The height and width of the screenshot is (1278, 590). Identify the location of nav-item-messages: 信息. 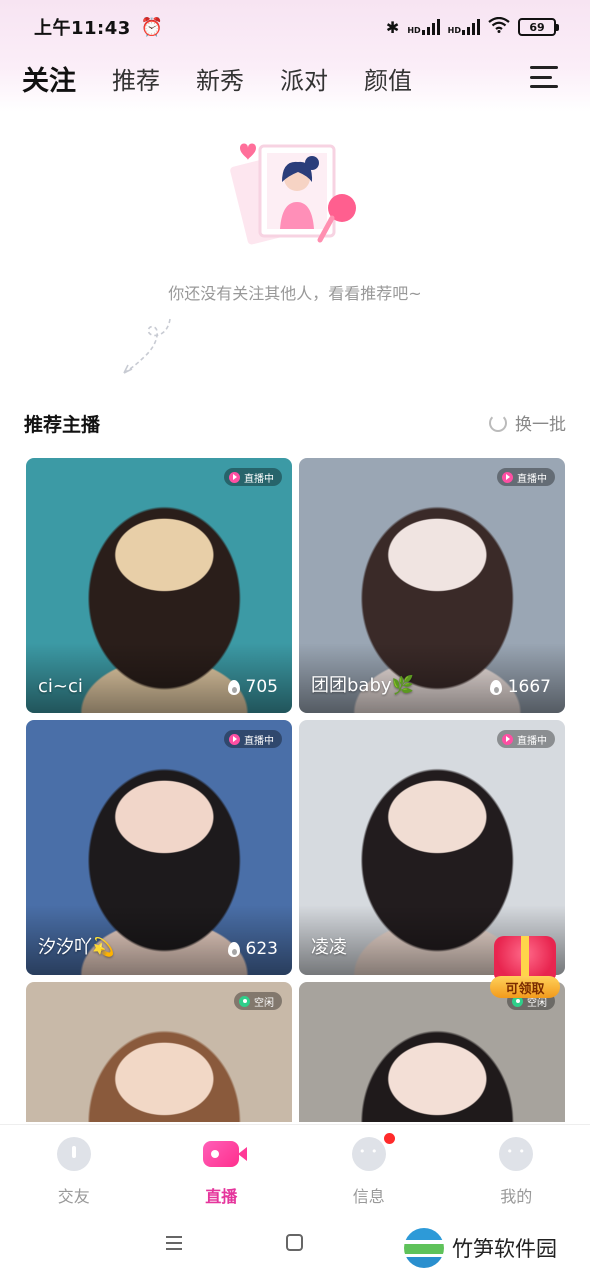
(369, 1166).